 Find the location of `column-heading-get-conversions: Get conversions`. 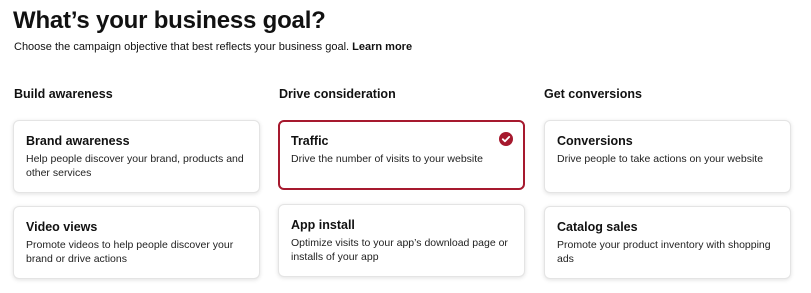

column-heading-get-conversions: Get conversions is located at coordinates (593, 94).